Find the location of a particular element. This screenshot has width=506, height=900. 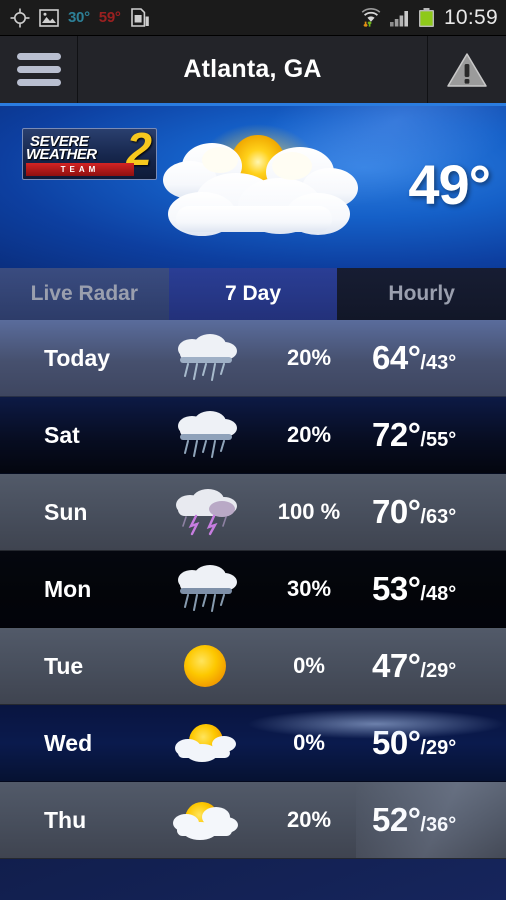

sun-behind-clouds-icon is located at coordinates (257, 189).